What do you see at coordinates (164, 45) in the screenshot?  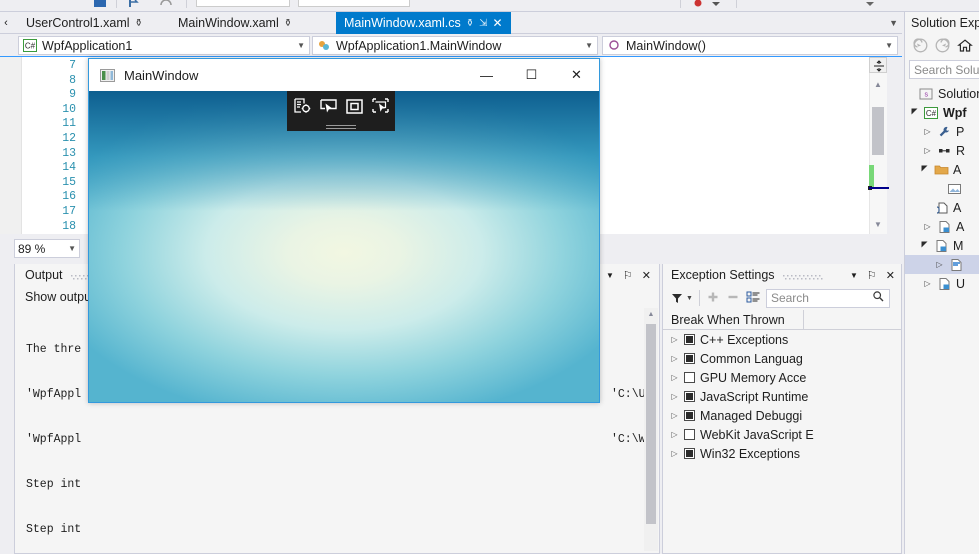 I see `navbar-project-dropdown: C# WpfApplication1 ▼` at bounding box center [164, 45].